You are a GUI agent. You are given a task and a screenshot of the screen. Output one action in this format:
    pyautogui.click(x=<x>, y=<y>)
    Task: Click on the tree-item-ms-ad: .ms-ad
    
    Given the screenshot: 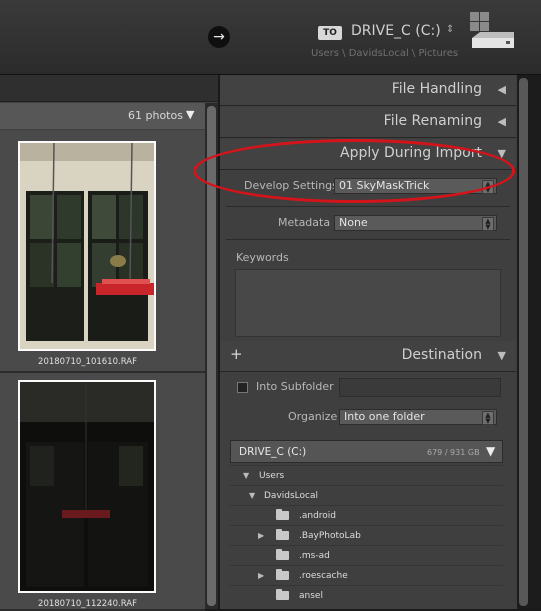 What is the action you would take?
    pyautogui.click(x=366, y=555)
    